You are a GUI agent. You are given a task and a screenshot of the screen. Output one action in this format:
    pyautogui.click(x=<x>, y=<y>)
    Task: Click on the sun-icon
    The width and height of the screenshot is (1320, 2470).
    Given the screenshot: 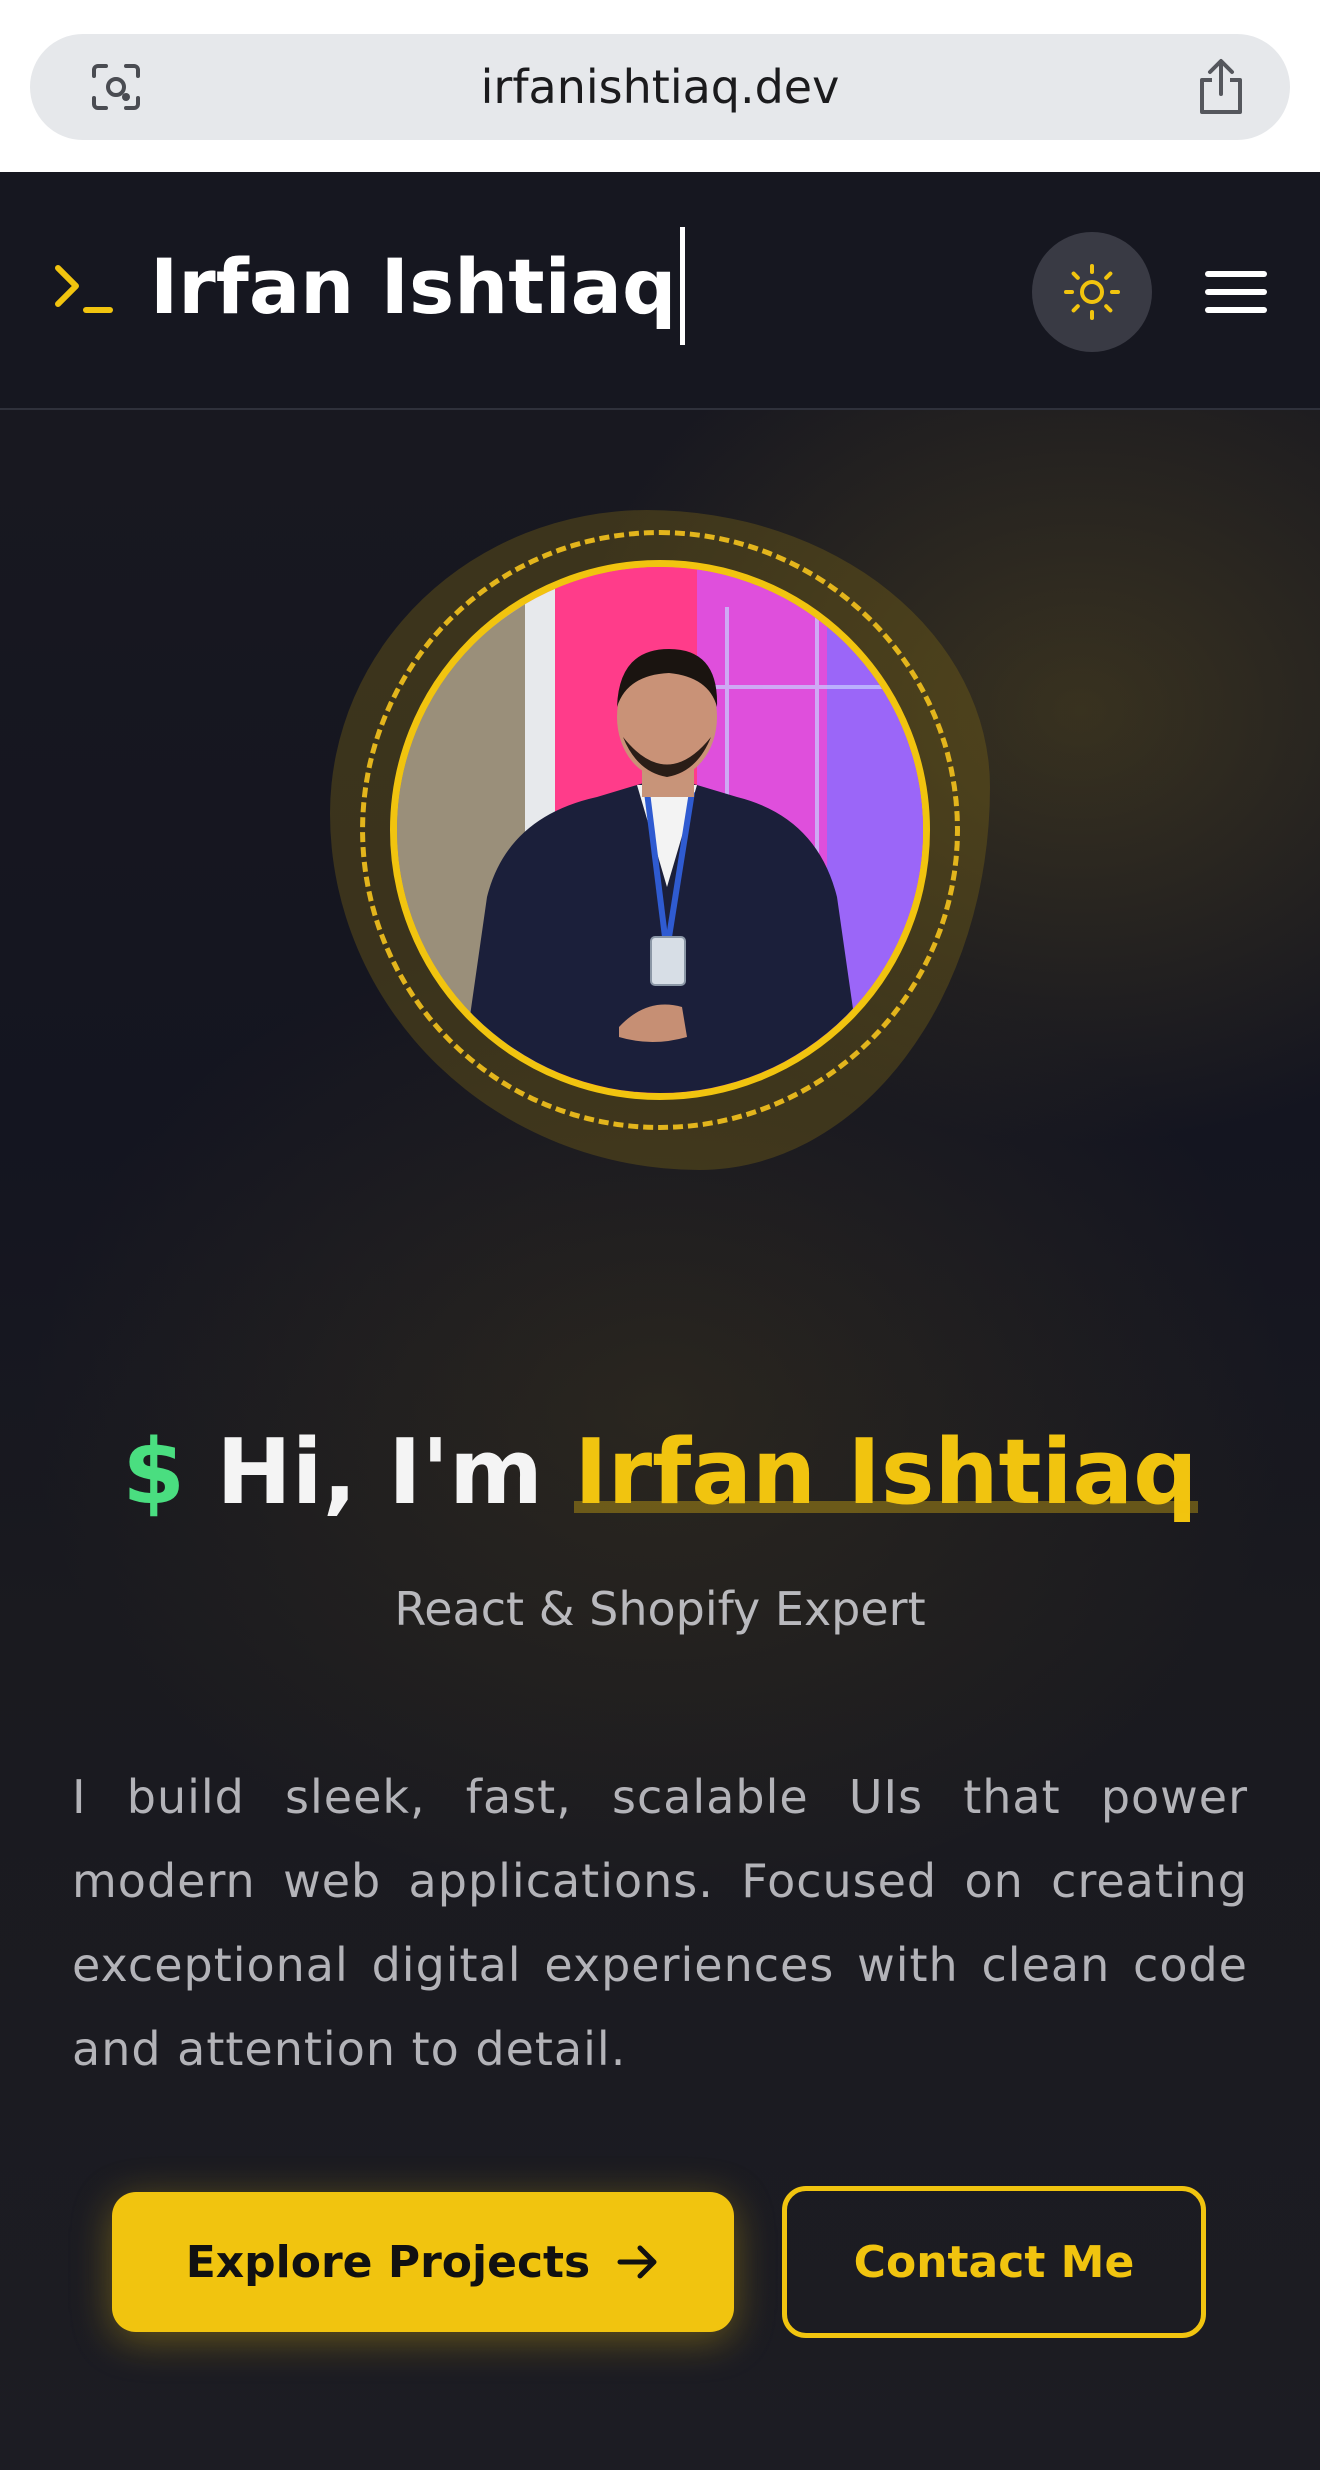 What is the action you would take?
    pyautogui.click(x=1092, y=292)
    